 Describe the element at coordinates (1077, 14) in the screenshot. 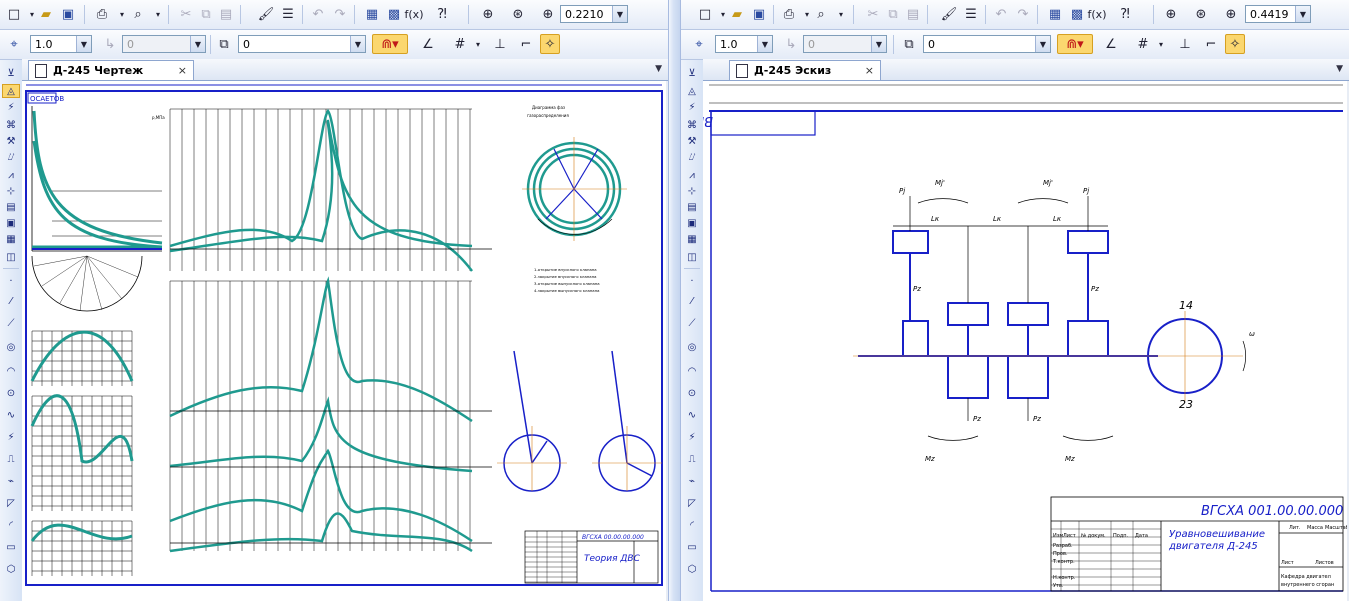

I see `variables-icon: ▩` at that location.